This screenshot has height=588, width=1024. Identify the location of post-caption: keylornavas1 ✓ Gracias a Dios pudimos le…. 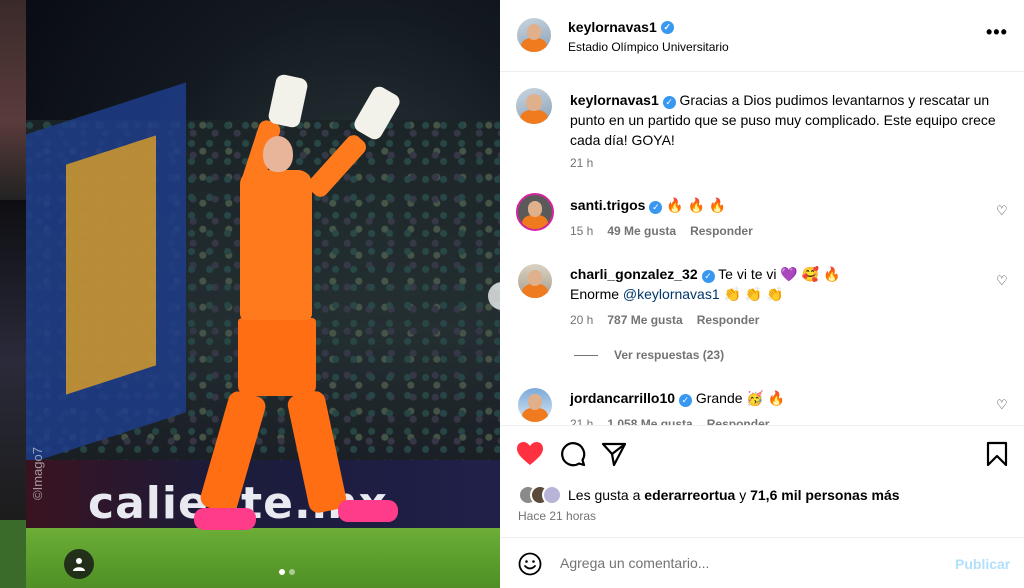
(789, 120).